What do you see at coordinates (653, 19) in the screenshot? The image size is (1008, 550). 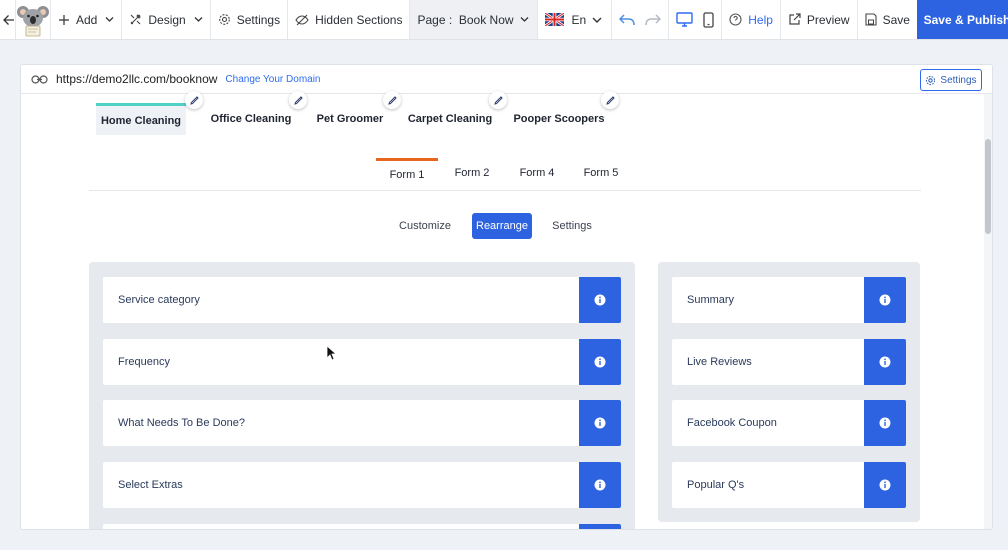 I see `redo-icon` at bounding box center [653, 19].